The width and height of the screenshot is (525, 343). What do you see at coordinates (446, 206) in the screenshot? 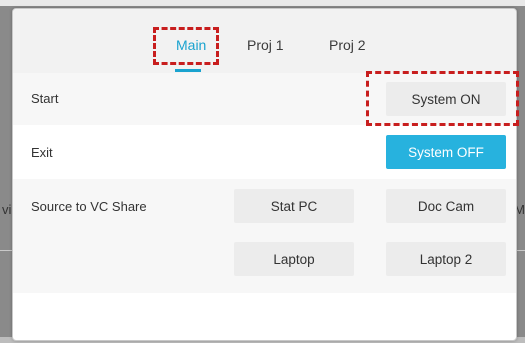
I see `doc-cam-button: Doc Cam` at bounding box center [446, 206].